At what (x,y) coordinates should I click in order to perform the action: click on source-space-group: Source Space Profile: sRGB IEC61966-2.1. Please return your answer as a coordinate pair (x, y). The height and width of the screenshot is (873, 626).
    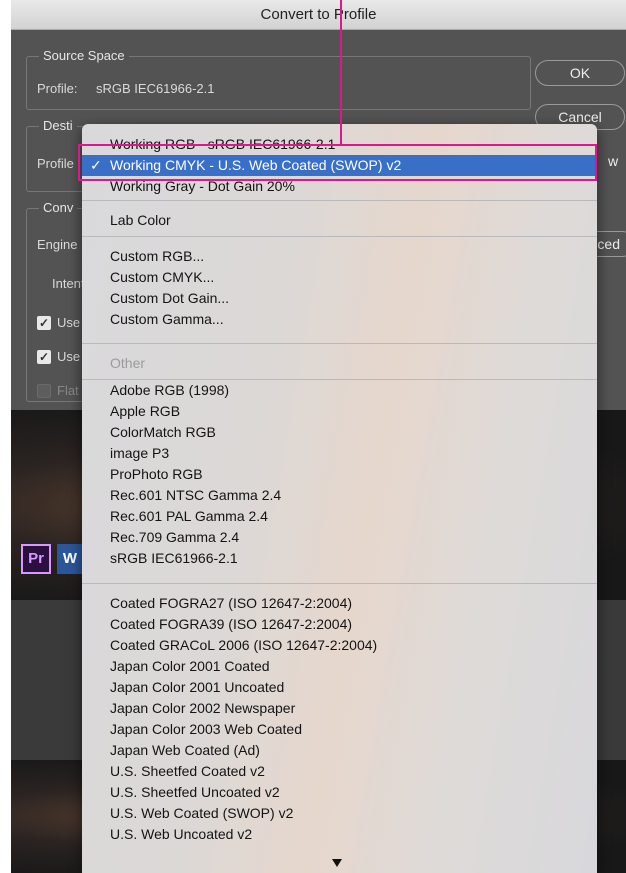
    Looking at the image, I should click on (278, 79).